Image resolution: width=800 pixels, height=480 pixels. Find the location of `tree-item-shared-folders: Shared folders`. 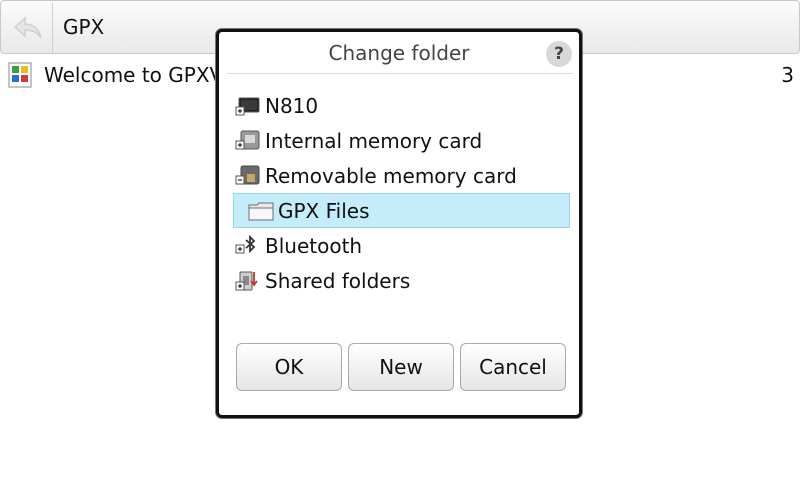

tree-item-shared-folders: Shared folders is located at coordinates (401, 280).